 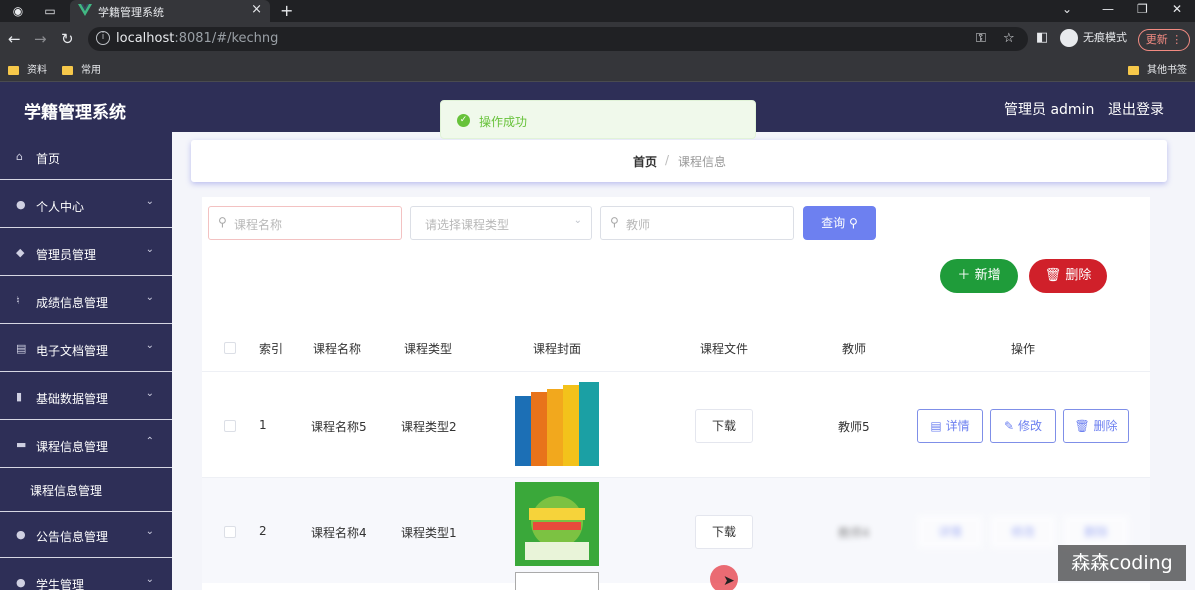 What do you see at coordinates (81, 68) in the screenshot?
I see `bookmark-folder: 常用` at bounding box center [81, 68].